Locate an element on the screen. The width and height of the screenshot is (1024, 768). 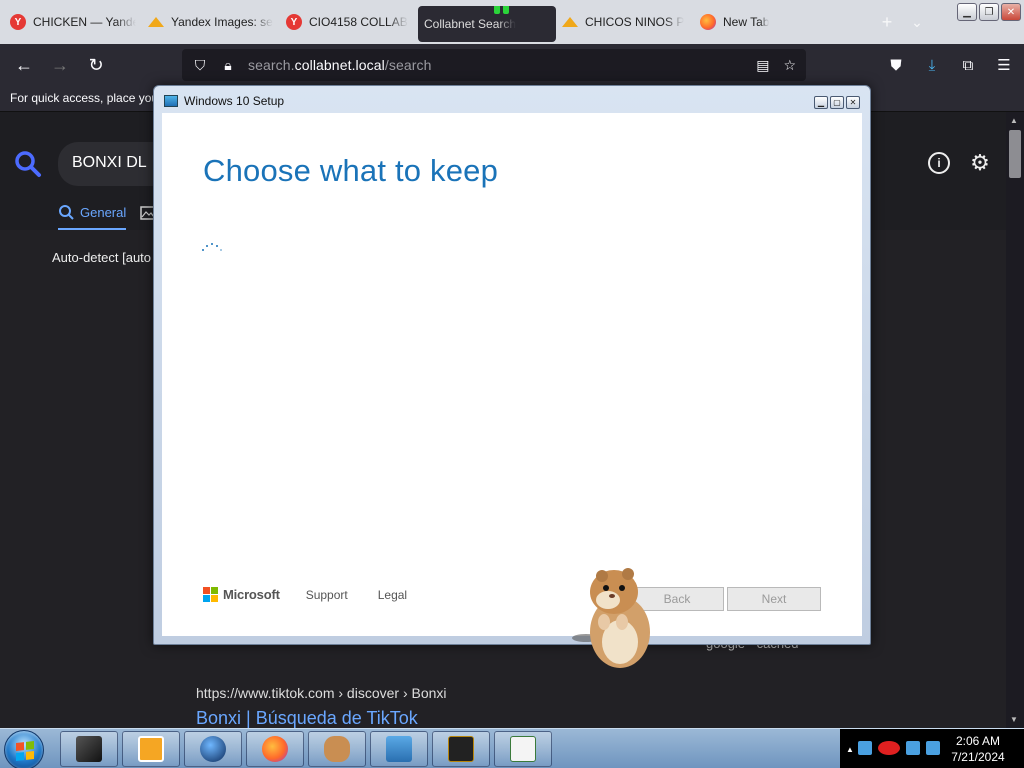
tab-general-label: General is located at coordinates (103, 212).